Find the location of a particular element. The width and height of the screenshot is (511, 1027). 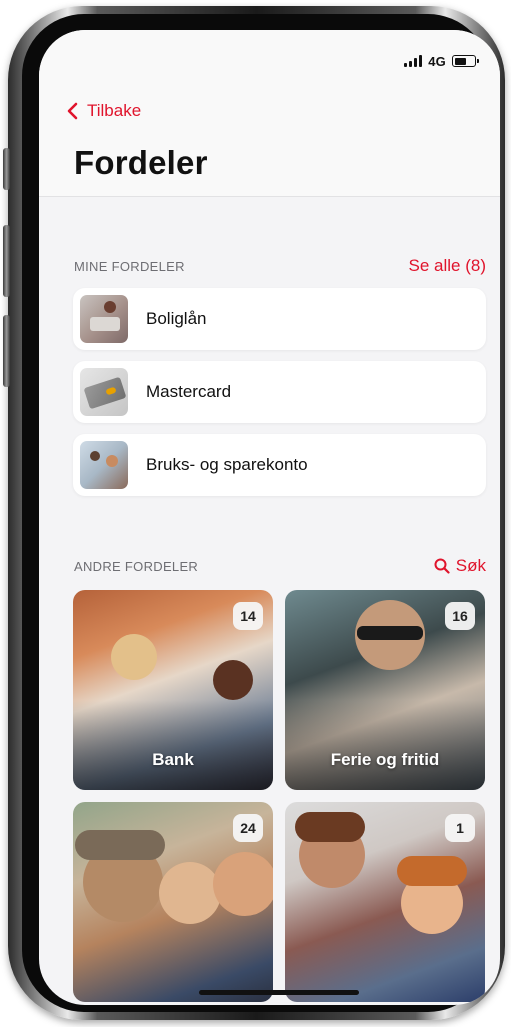

benefit-row-bruks-og-sparekonto: Bruks- og sparekonto is located at coordinates (279, 465).